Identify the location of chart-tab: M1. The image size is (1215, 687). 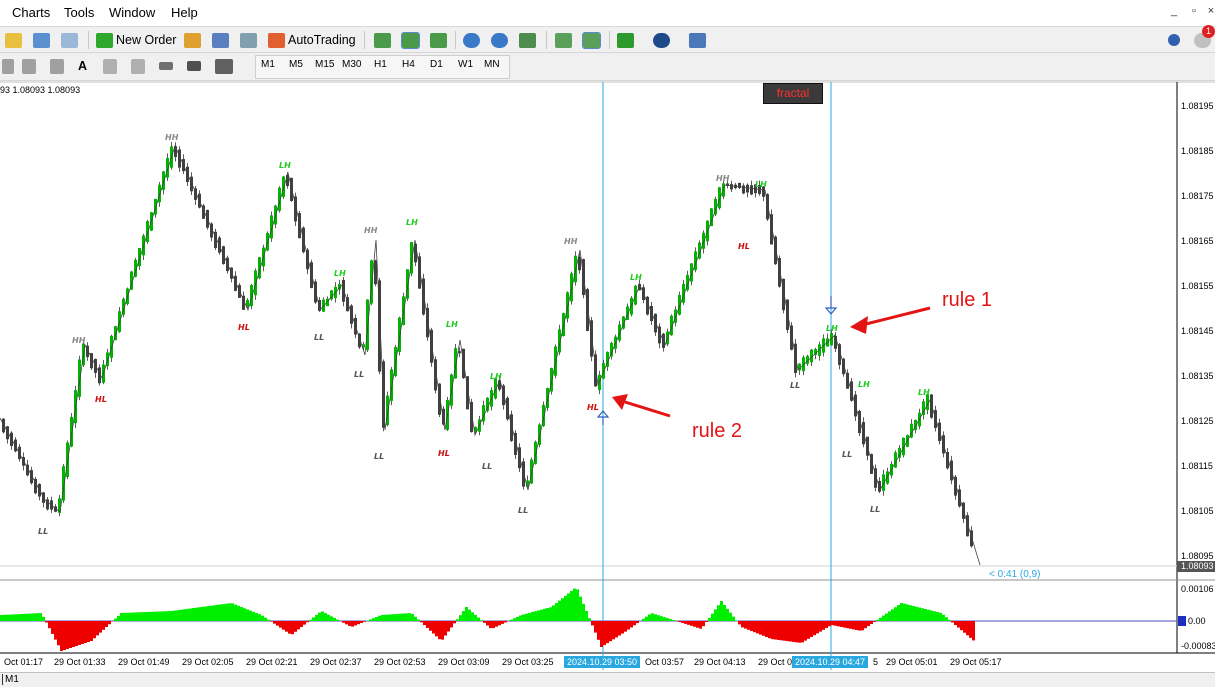
(10, 679).